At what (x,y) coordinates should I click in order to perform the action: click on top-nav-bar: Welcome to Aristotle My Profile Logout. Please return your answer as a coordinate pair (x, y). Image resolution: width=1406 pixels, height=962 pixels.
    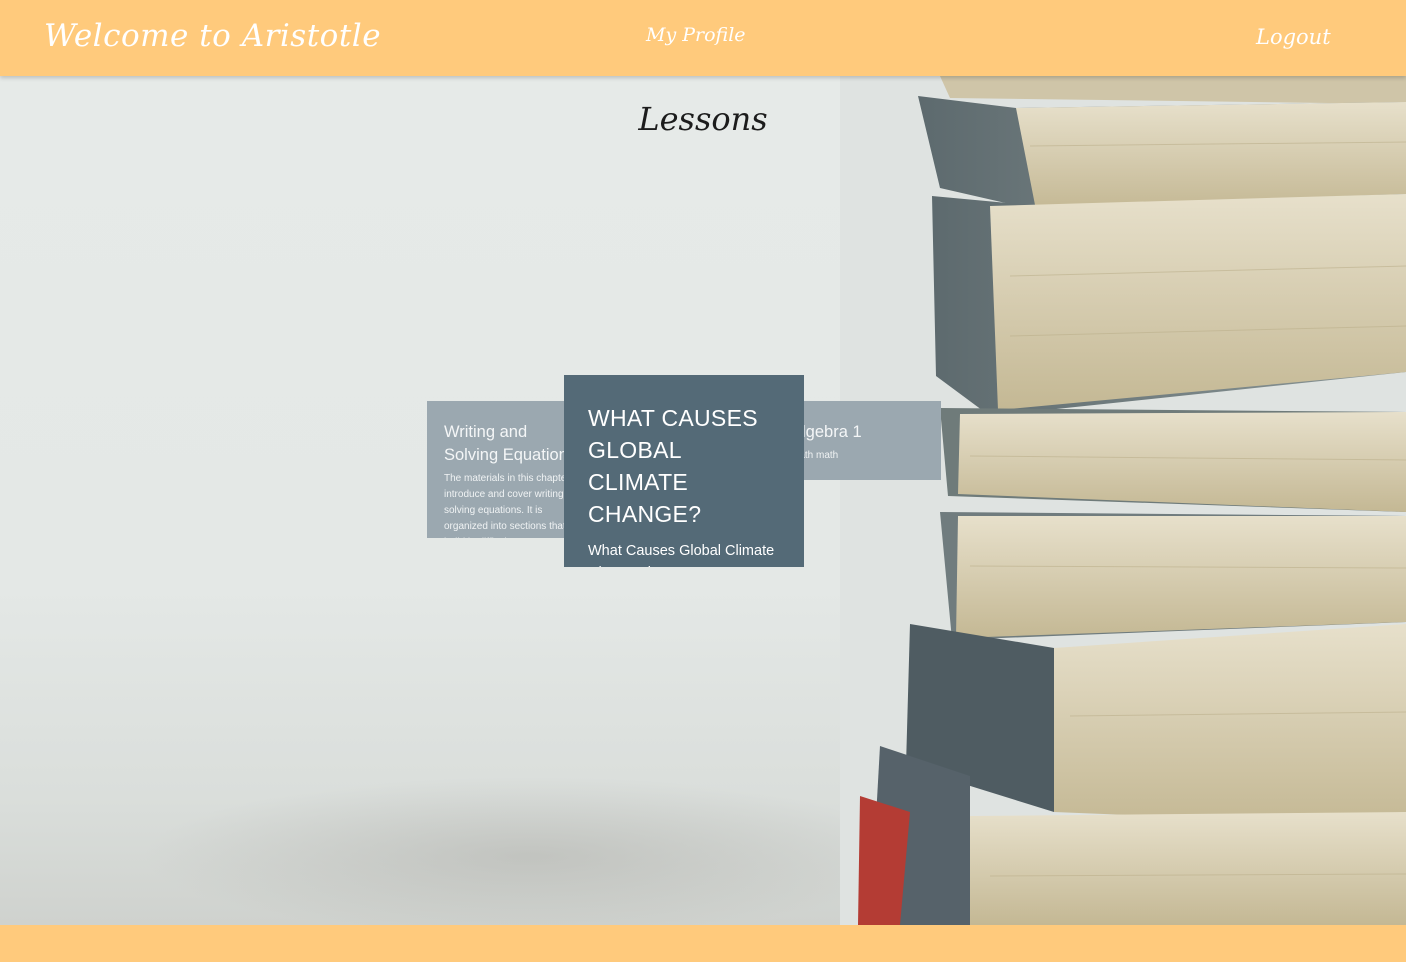
    Looking at the image, I should click on (703, 38).